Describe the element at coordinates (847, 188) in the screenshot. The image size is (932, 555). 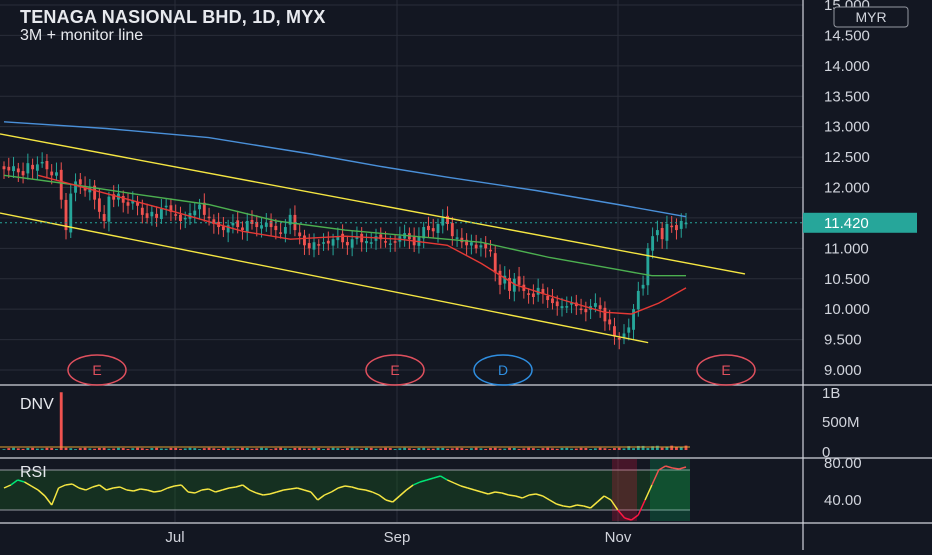
I see `price-axis-label: 12.000` at that location.